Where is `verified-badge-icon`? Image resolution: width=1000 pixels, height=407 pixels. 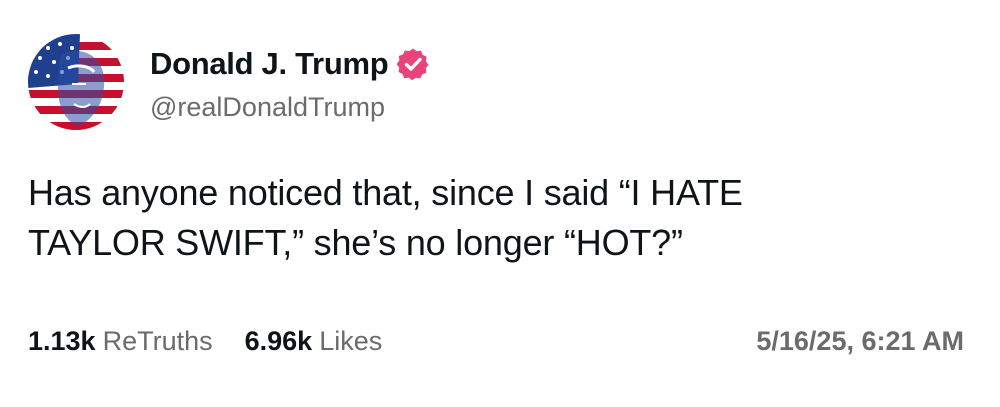 verified-badge-icon is located at coordinates (413, 64).